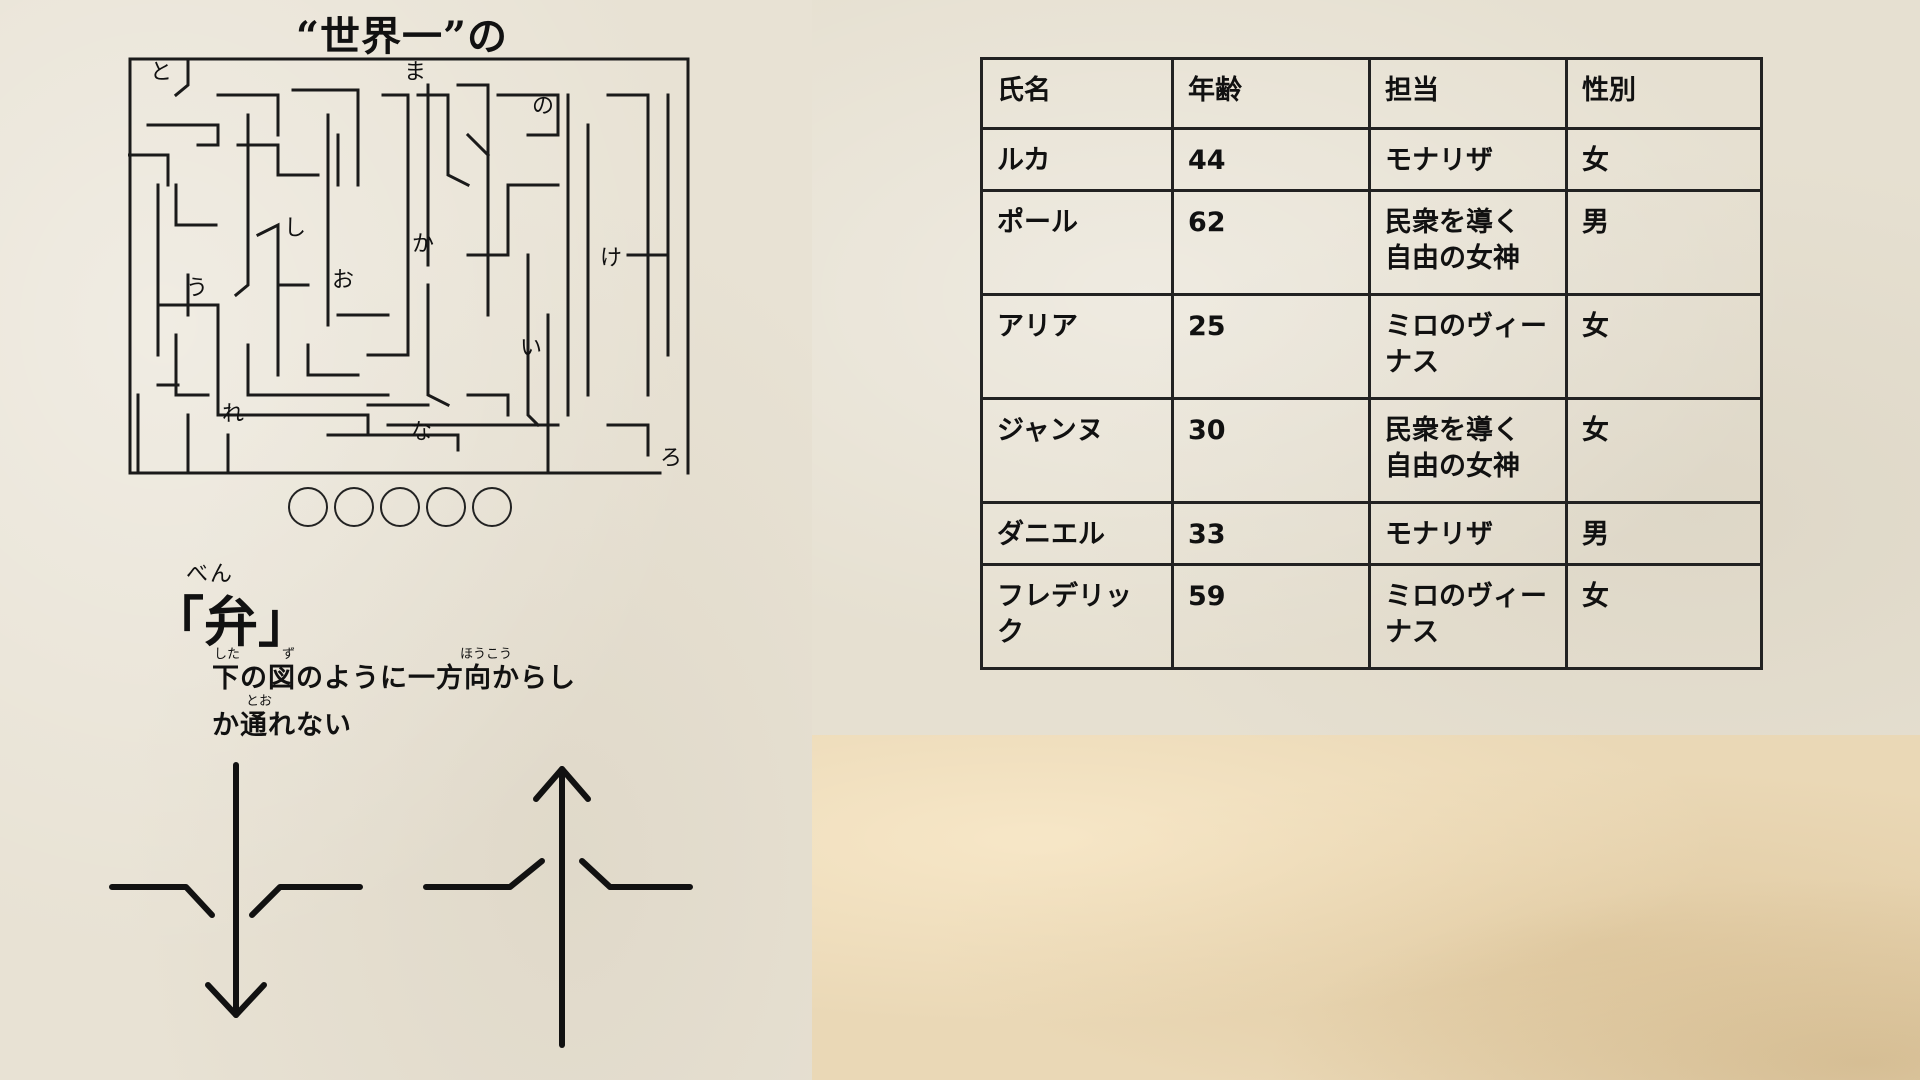  What do you see at coordinates (1271, 93) in the screenshot?
I see `header-age: 年齢` at bounding box center [1271, 93].